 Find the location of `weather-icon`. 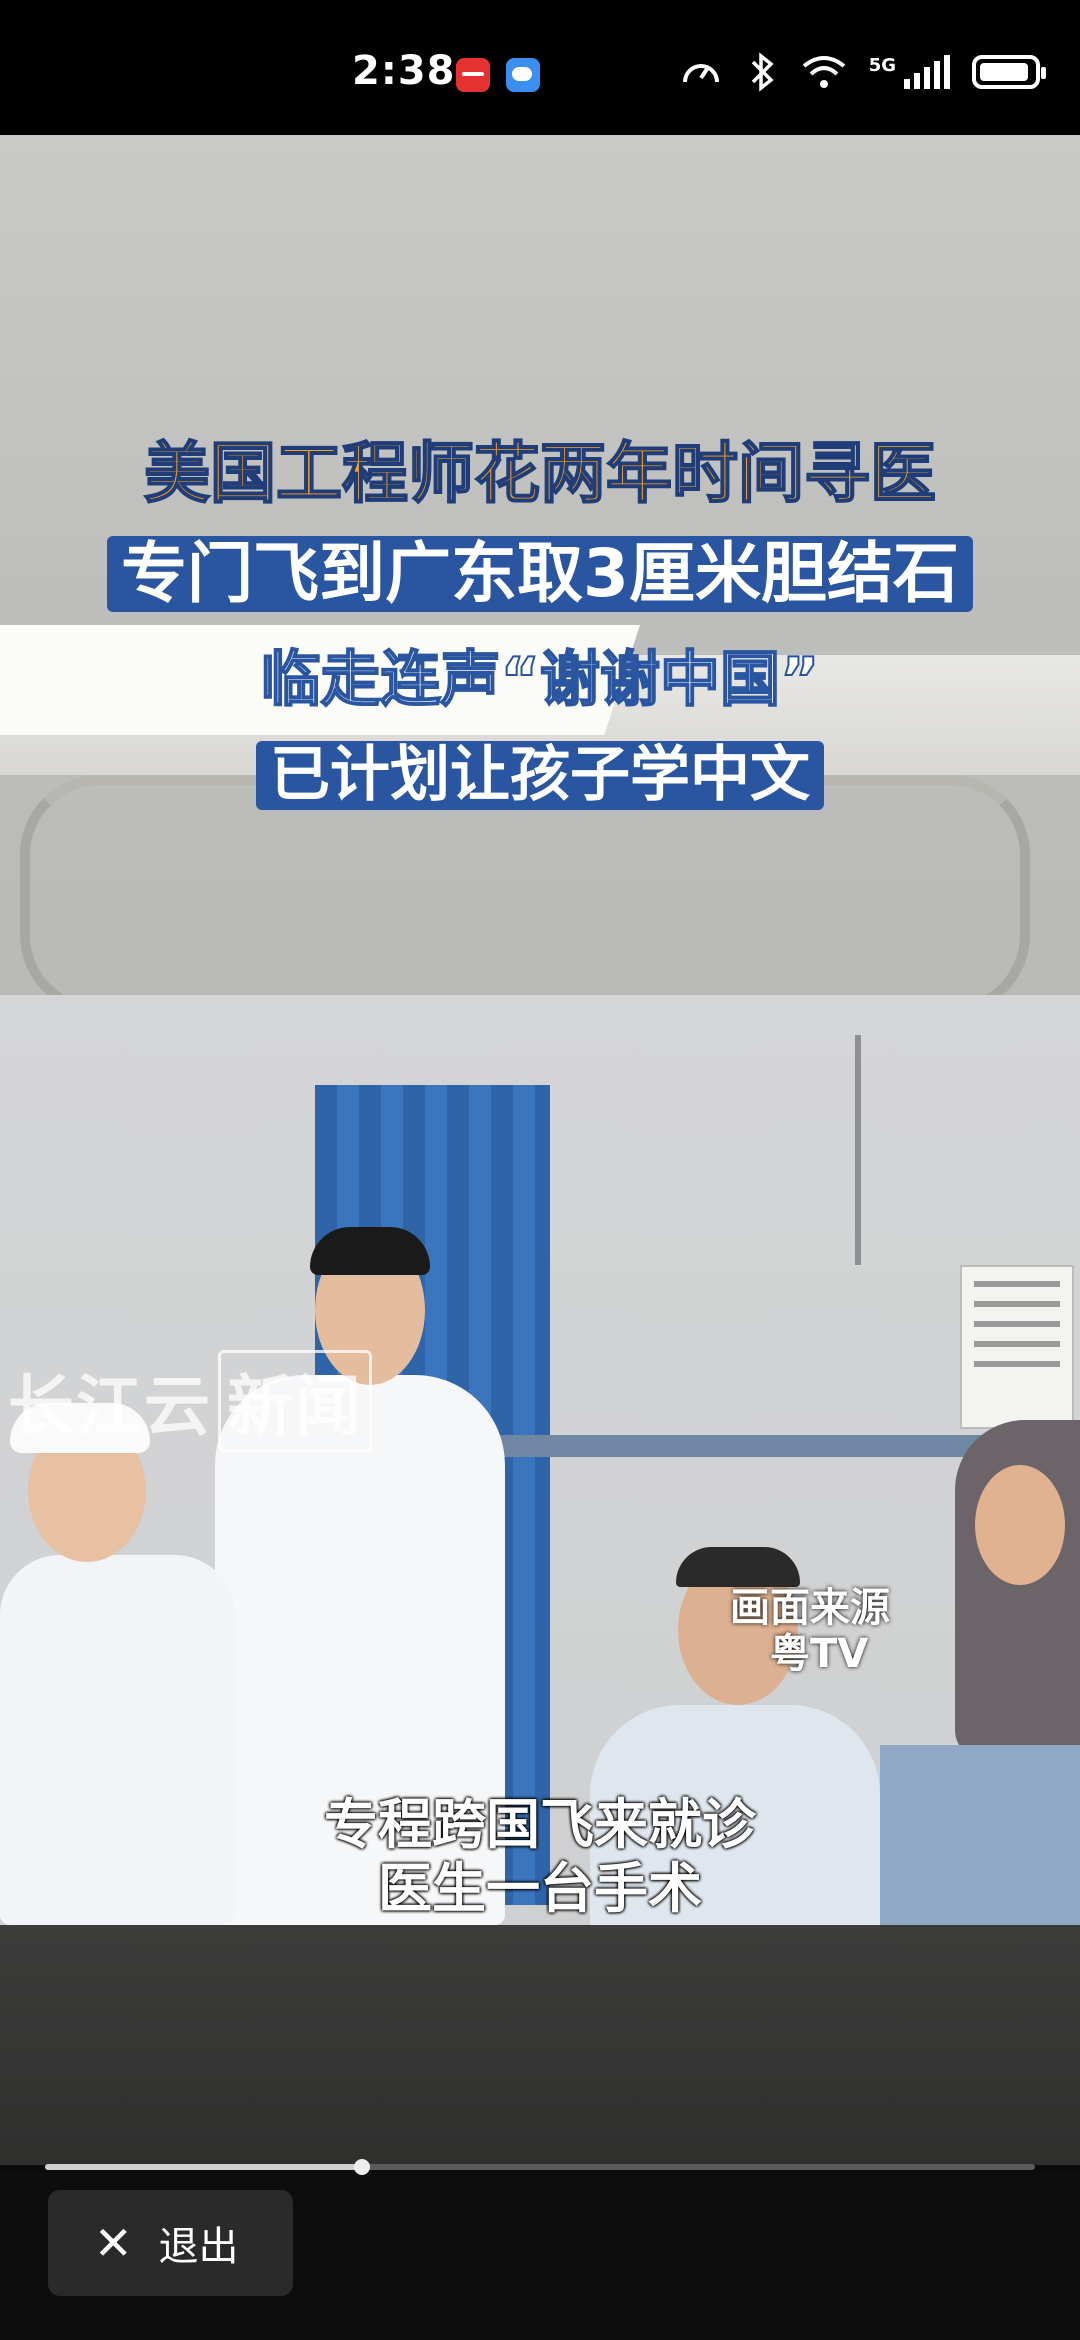

weather-icon is located at coordinates (523, 75).